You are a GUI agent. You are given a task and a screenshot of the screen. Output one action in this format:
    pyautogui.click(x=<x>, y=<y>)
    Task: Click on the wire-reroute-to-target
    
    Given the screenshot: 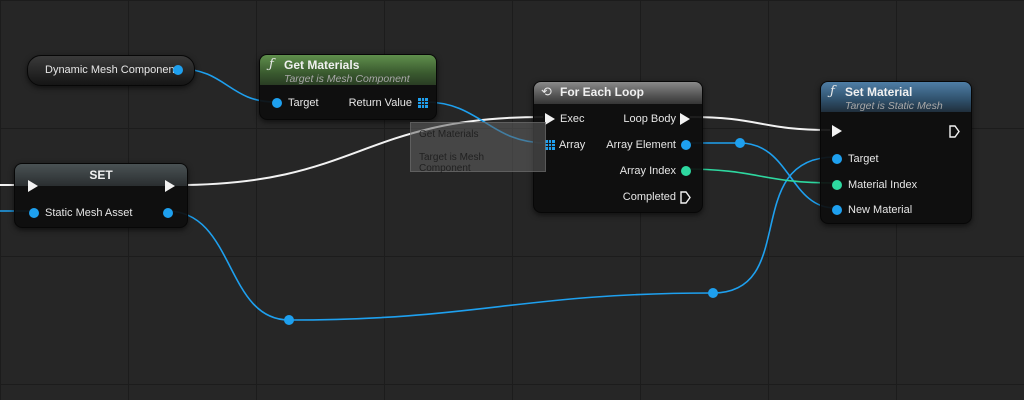 What is the action you would take?
    pyautogui.click(x=774, y=225)
    